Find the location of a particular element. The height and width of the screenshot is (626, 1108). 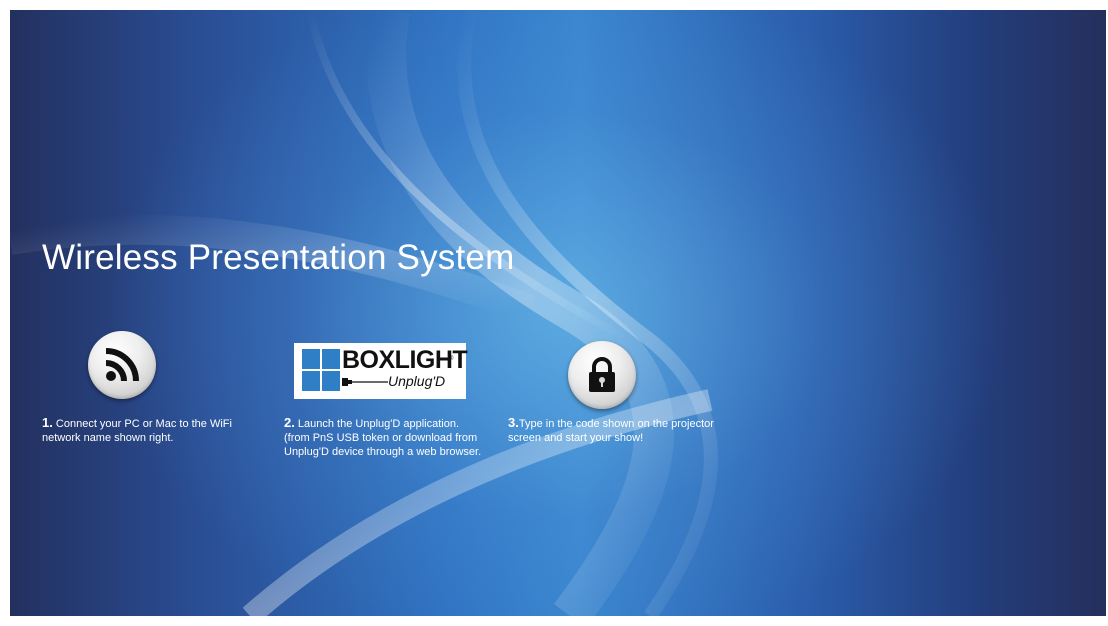

logo-product-text: Unplug'D is located at coordinates (417, 381).